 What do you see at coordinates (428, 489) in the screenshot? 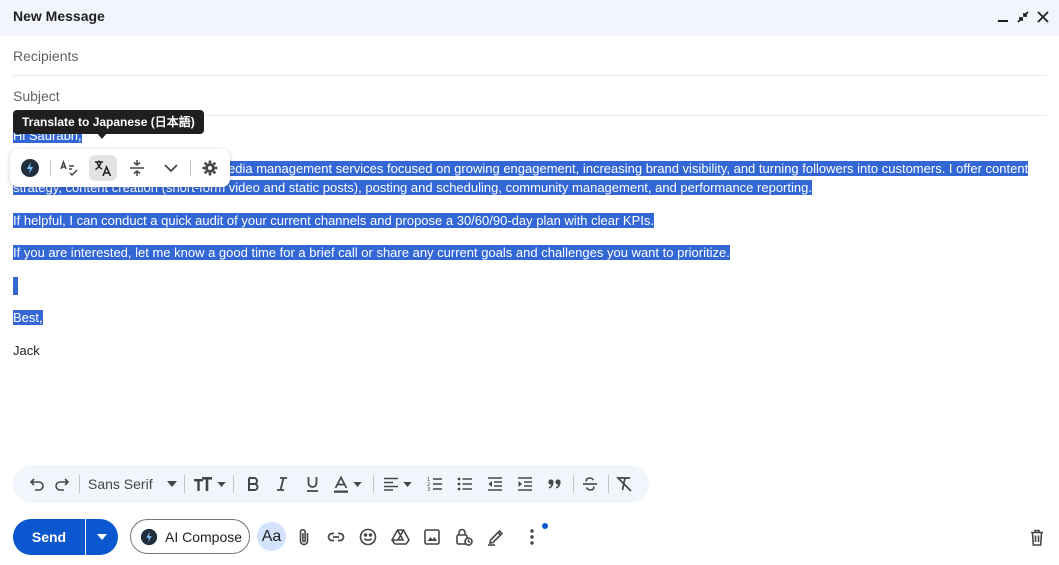
I see `svg-text: 3` at bounding box center [428, 489].